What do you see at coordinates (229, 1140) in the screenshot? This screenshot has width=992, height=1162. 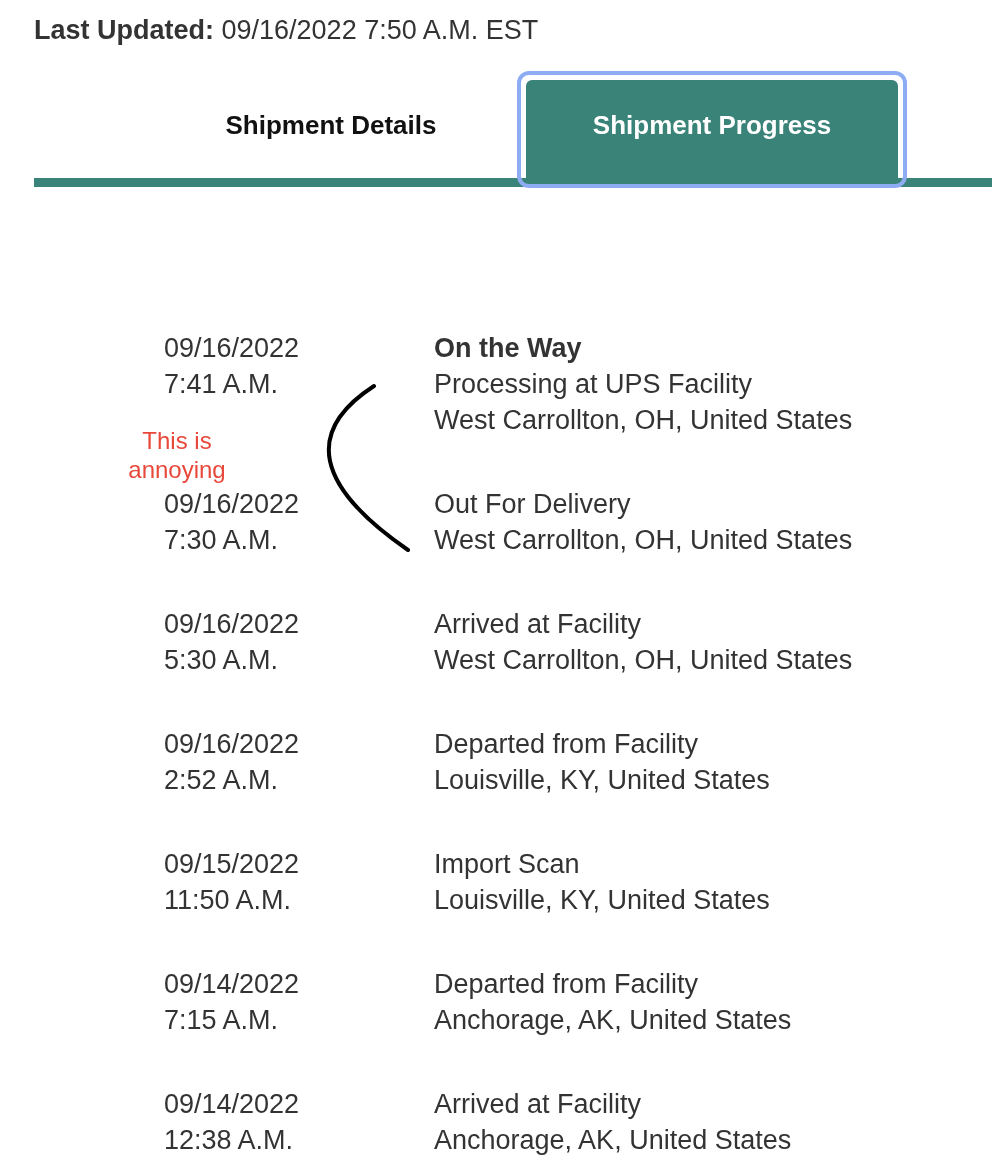 I see `event-time: 12:38 A.M.` at bounding box center [229, 1140].